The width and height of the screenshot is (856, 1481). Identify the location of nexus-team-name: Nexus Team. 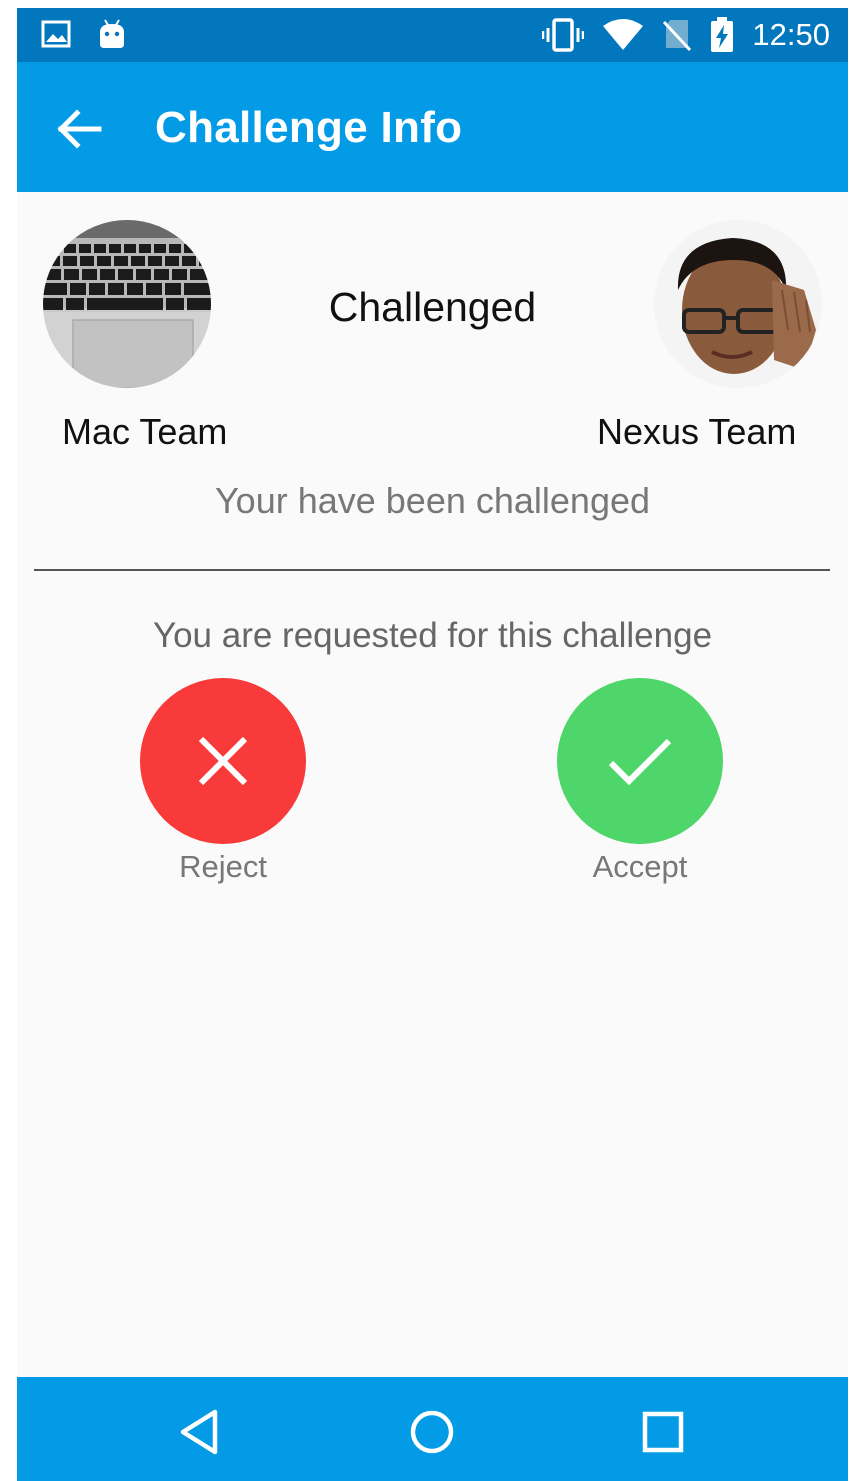
(697, 431).